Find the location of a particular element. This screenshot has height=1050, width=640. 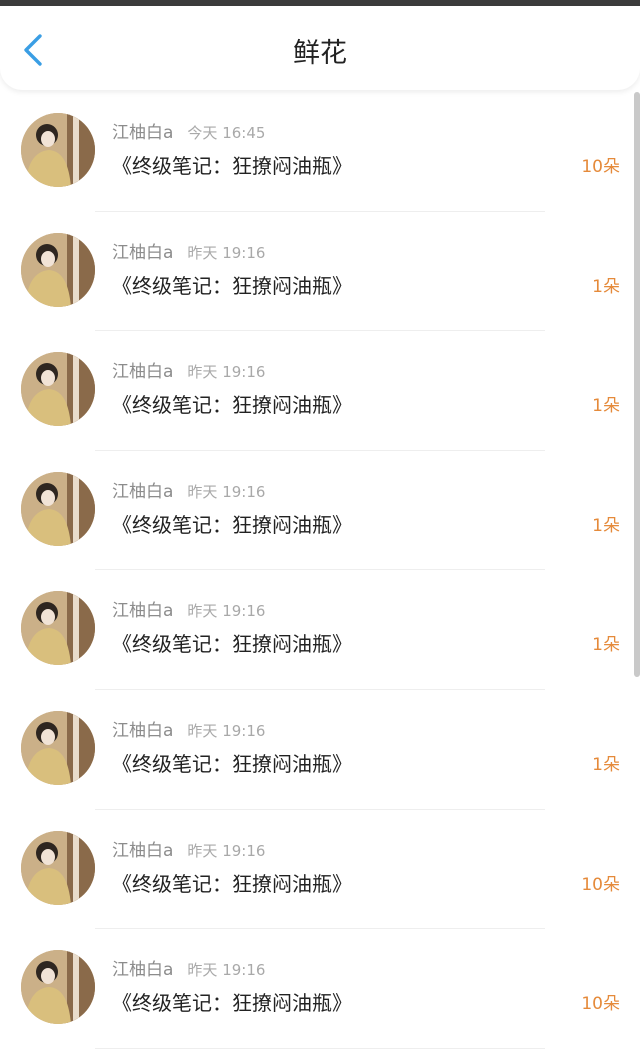

header-bar: 鲜花 is located at coordinates (320, 48).